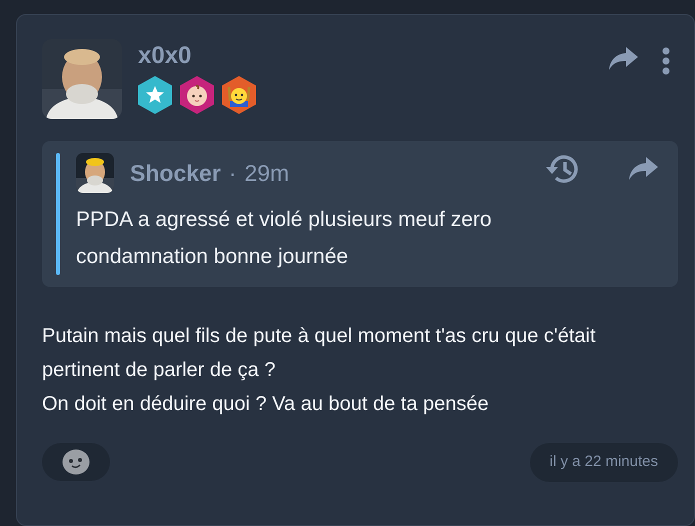 The height and width of the screenshot is (526, 695). I want to click on username: x0x0, so click(373, 56).